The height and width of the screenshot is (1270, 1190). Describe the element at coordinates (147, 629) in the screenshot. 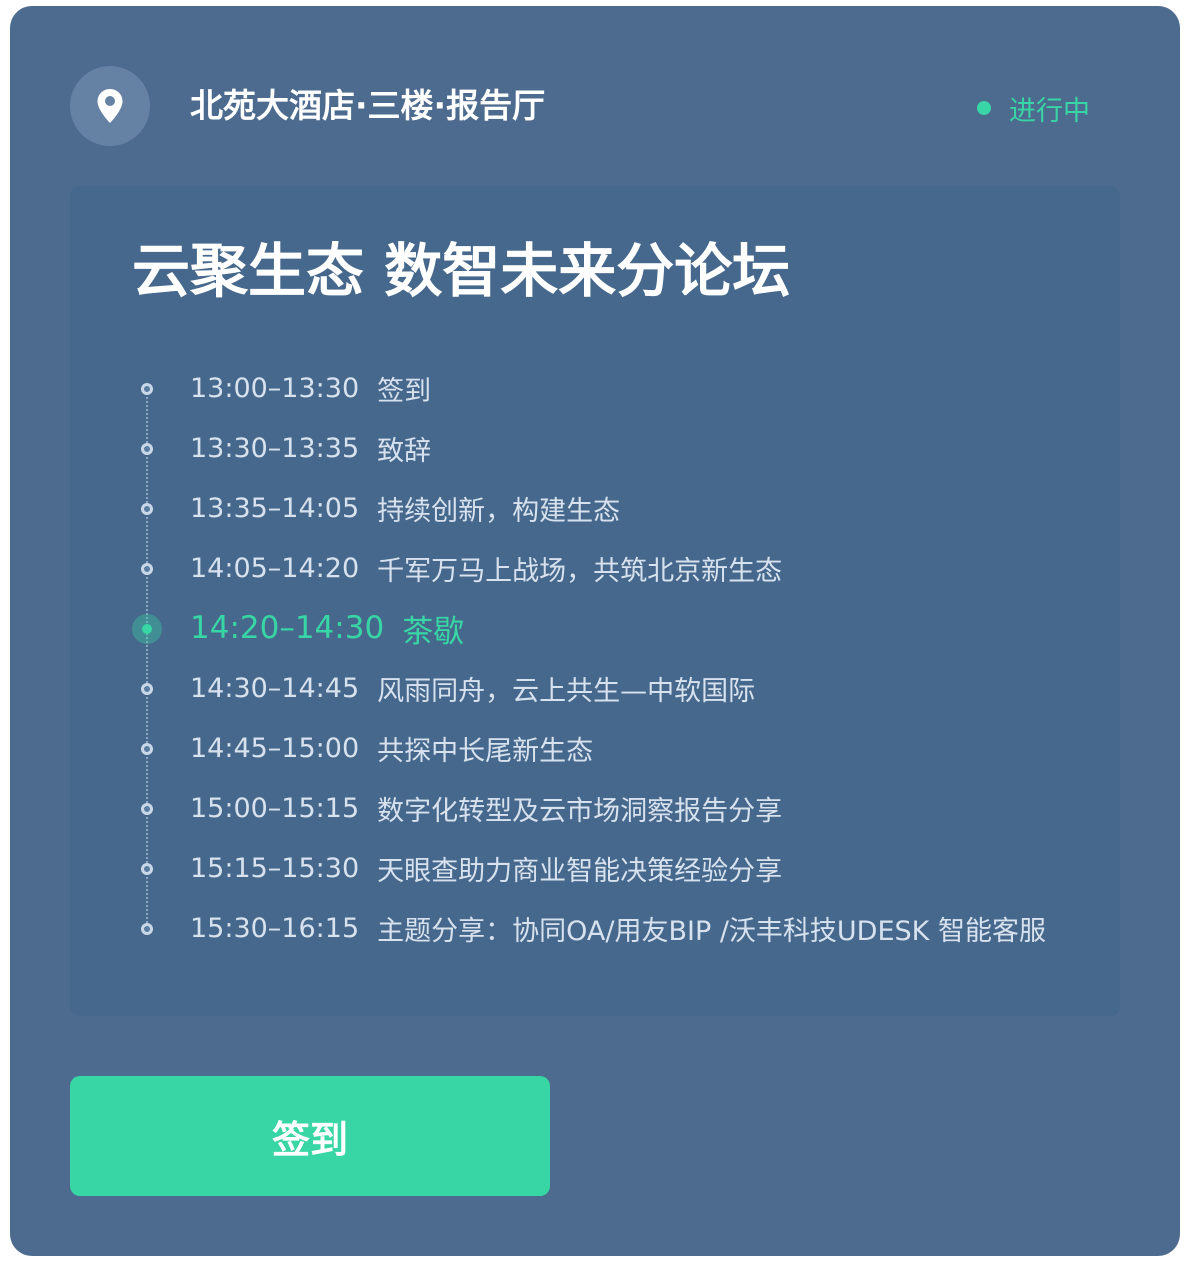

I see `timeline-current-dot-icon` at that location.